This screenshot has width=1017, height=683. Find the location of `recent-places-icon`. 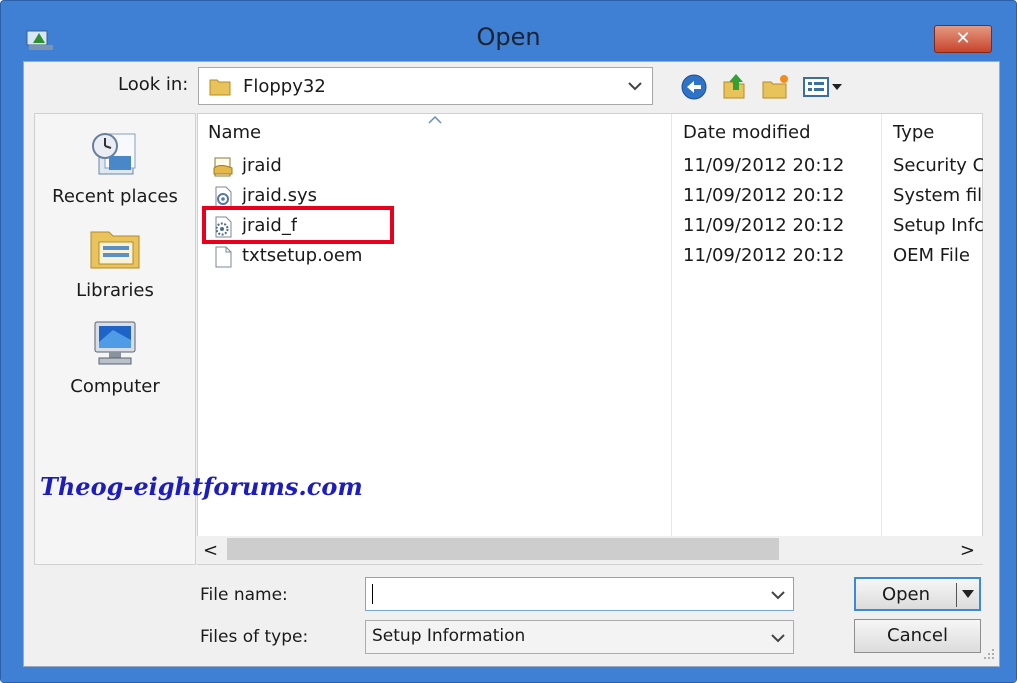

recent-places-icon is located at coordinates (114, 154).